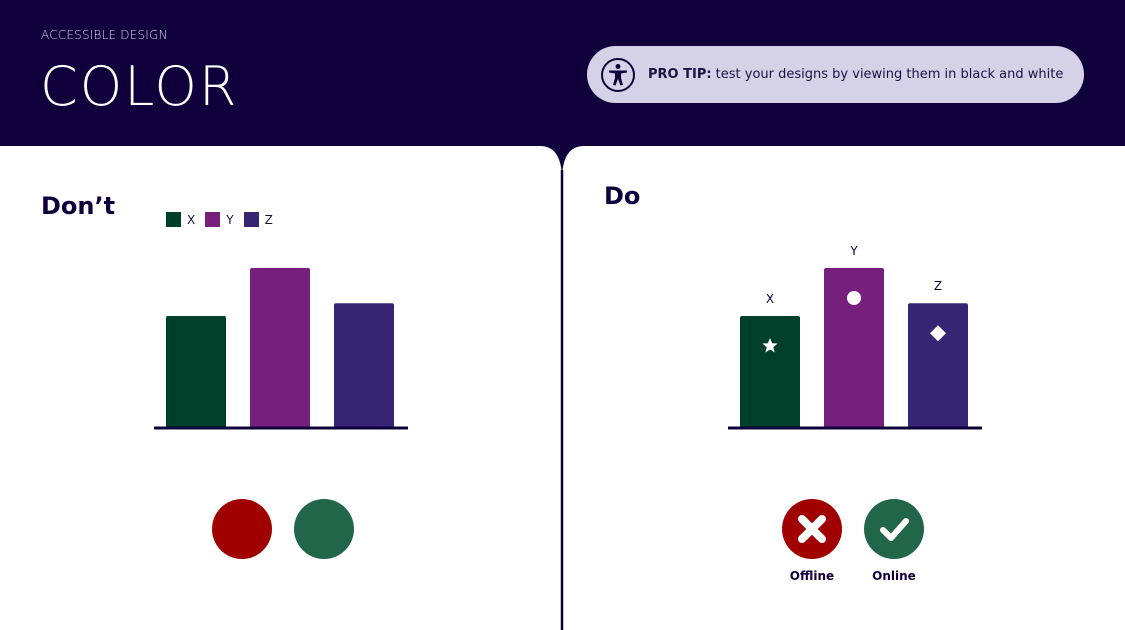  I want to click on x-icon, so click(812, 529).